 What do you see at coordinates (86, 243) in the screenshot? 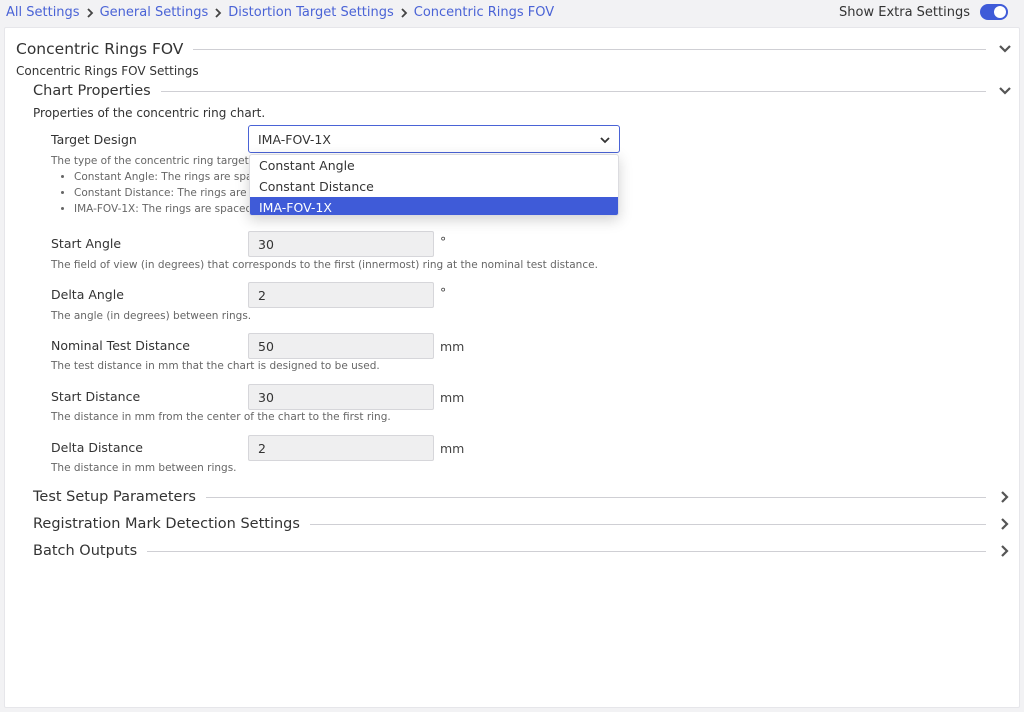
I see `start-angle-label: Start Angle` at bounding box center [86, 243].